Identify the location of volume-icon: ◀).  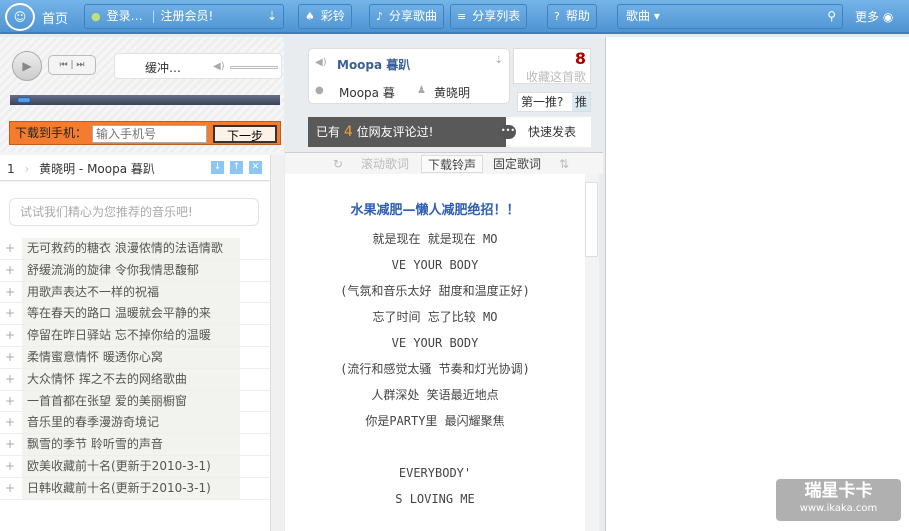
(219, 66).